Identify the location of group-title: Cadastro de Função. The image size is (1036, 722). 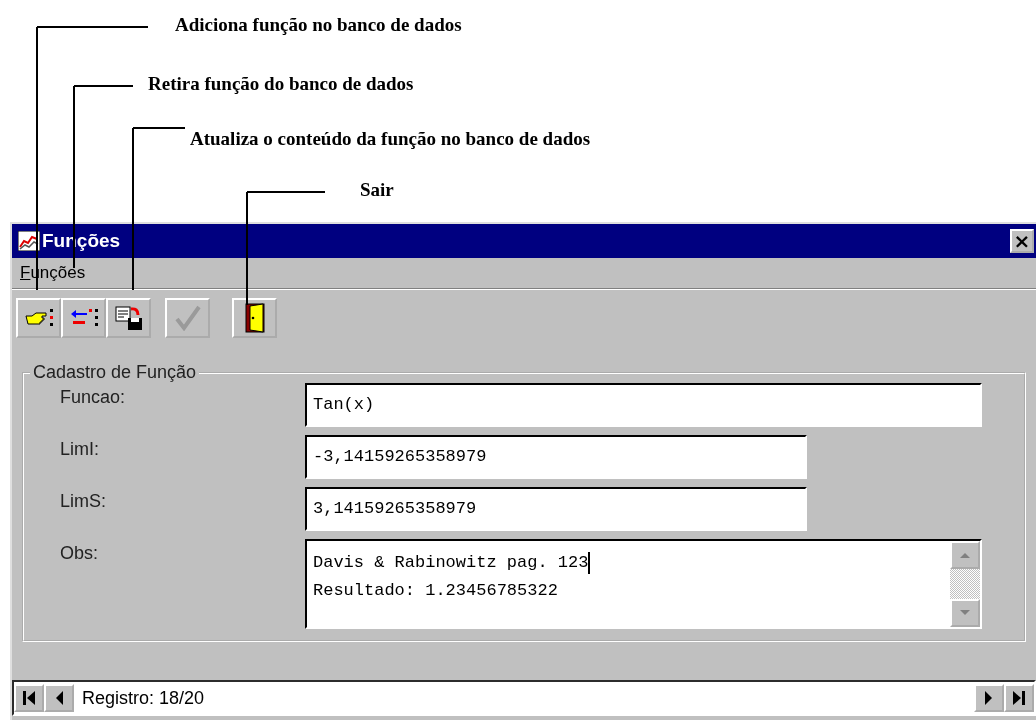
(115, 372).